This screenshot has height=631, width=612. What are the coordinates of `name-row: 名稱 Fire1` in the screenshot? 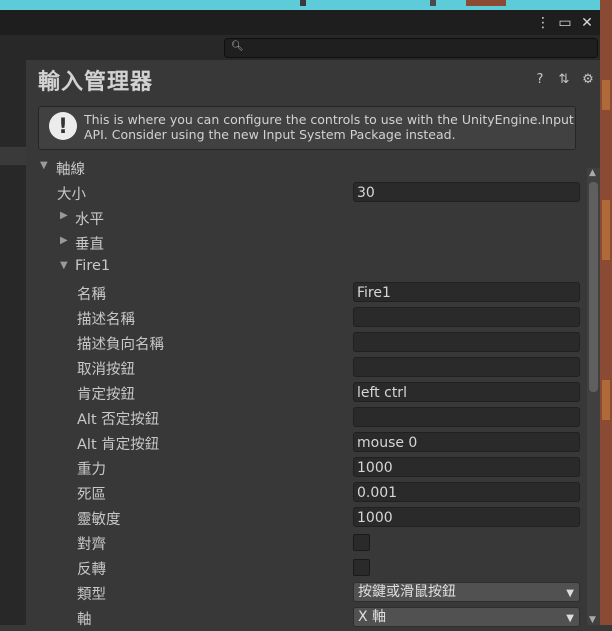 It's located at (306, 293).